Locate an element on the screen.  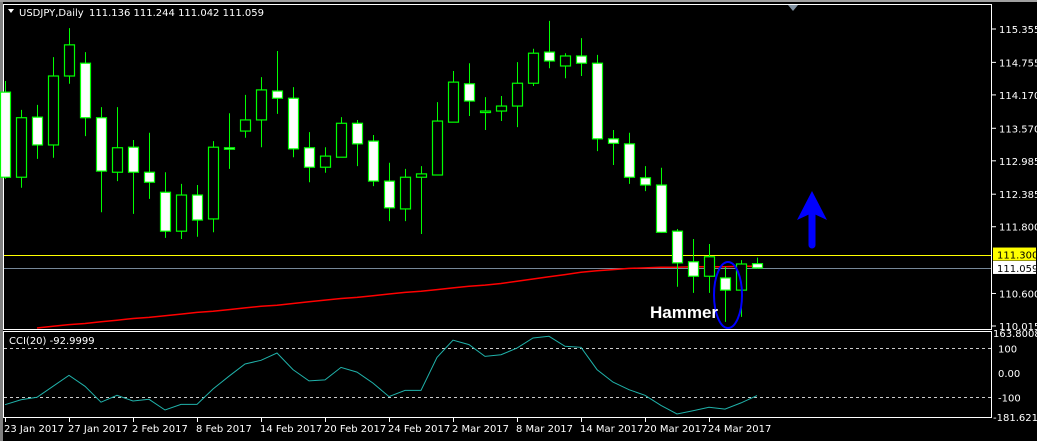
cci-indicator-label: CCI(20) -92.9999 is located at coordinates (52, 341).